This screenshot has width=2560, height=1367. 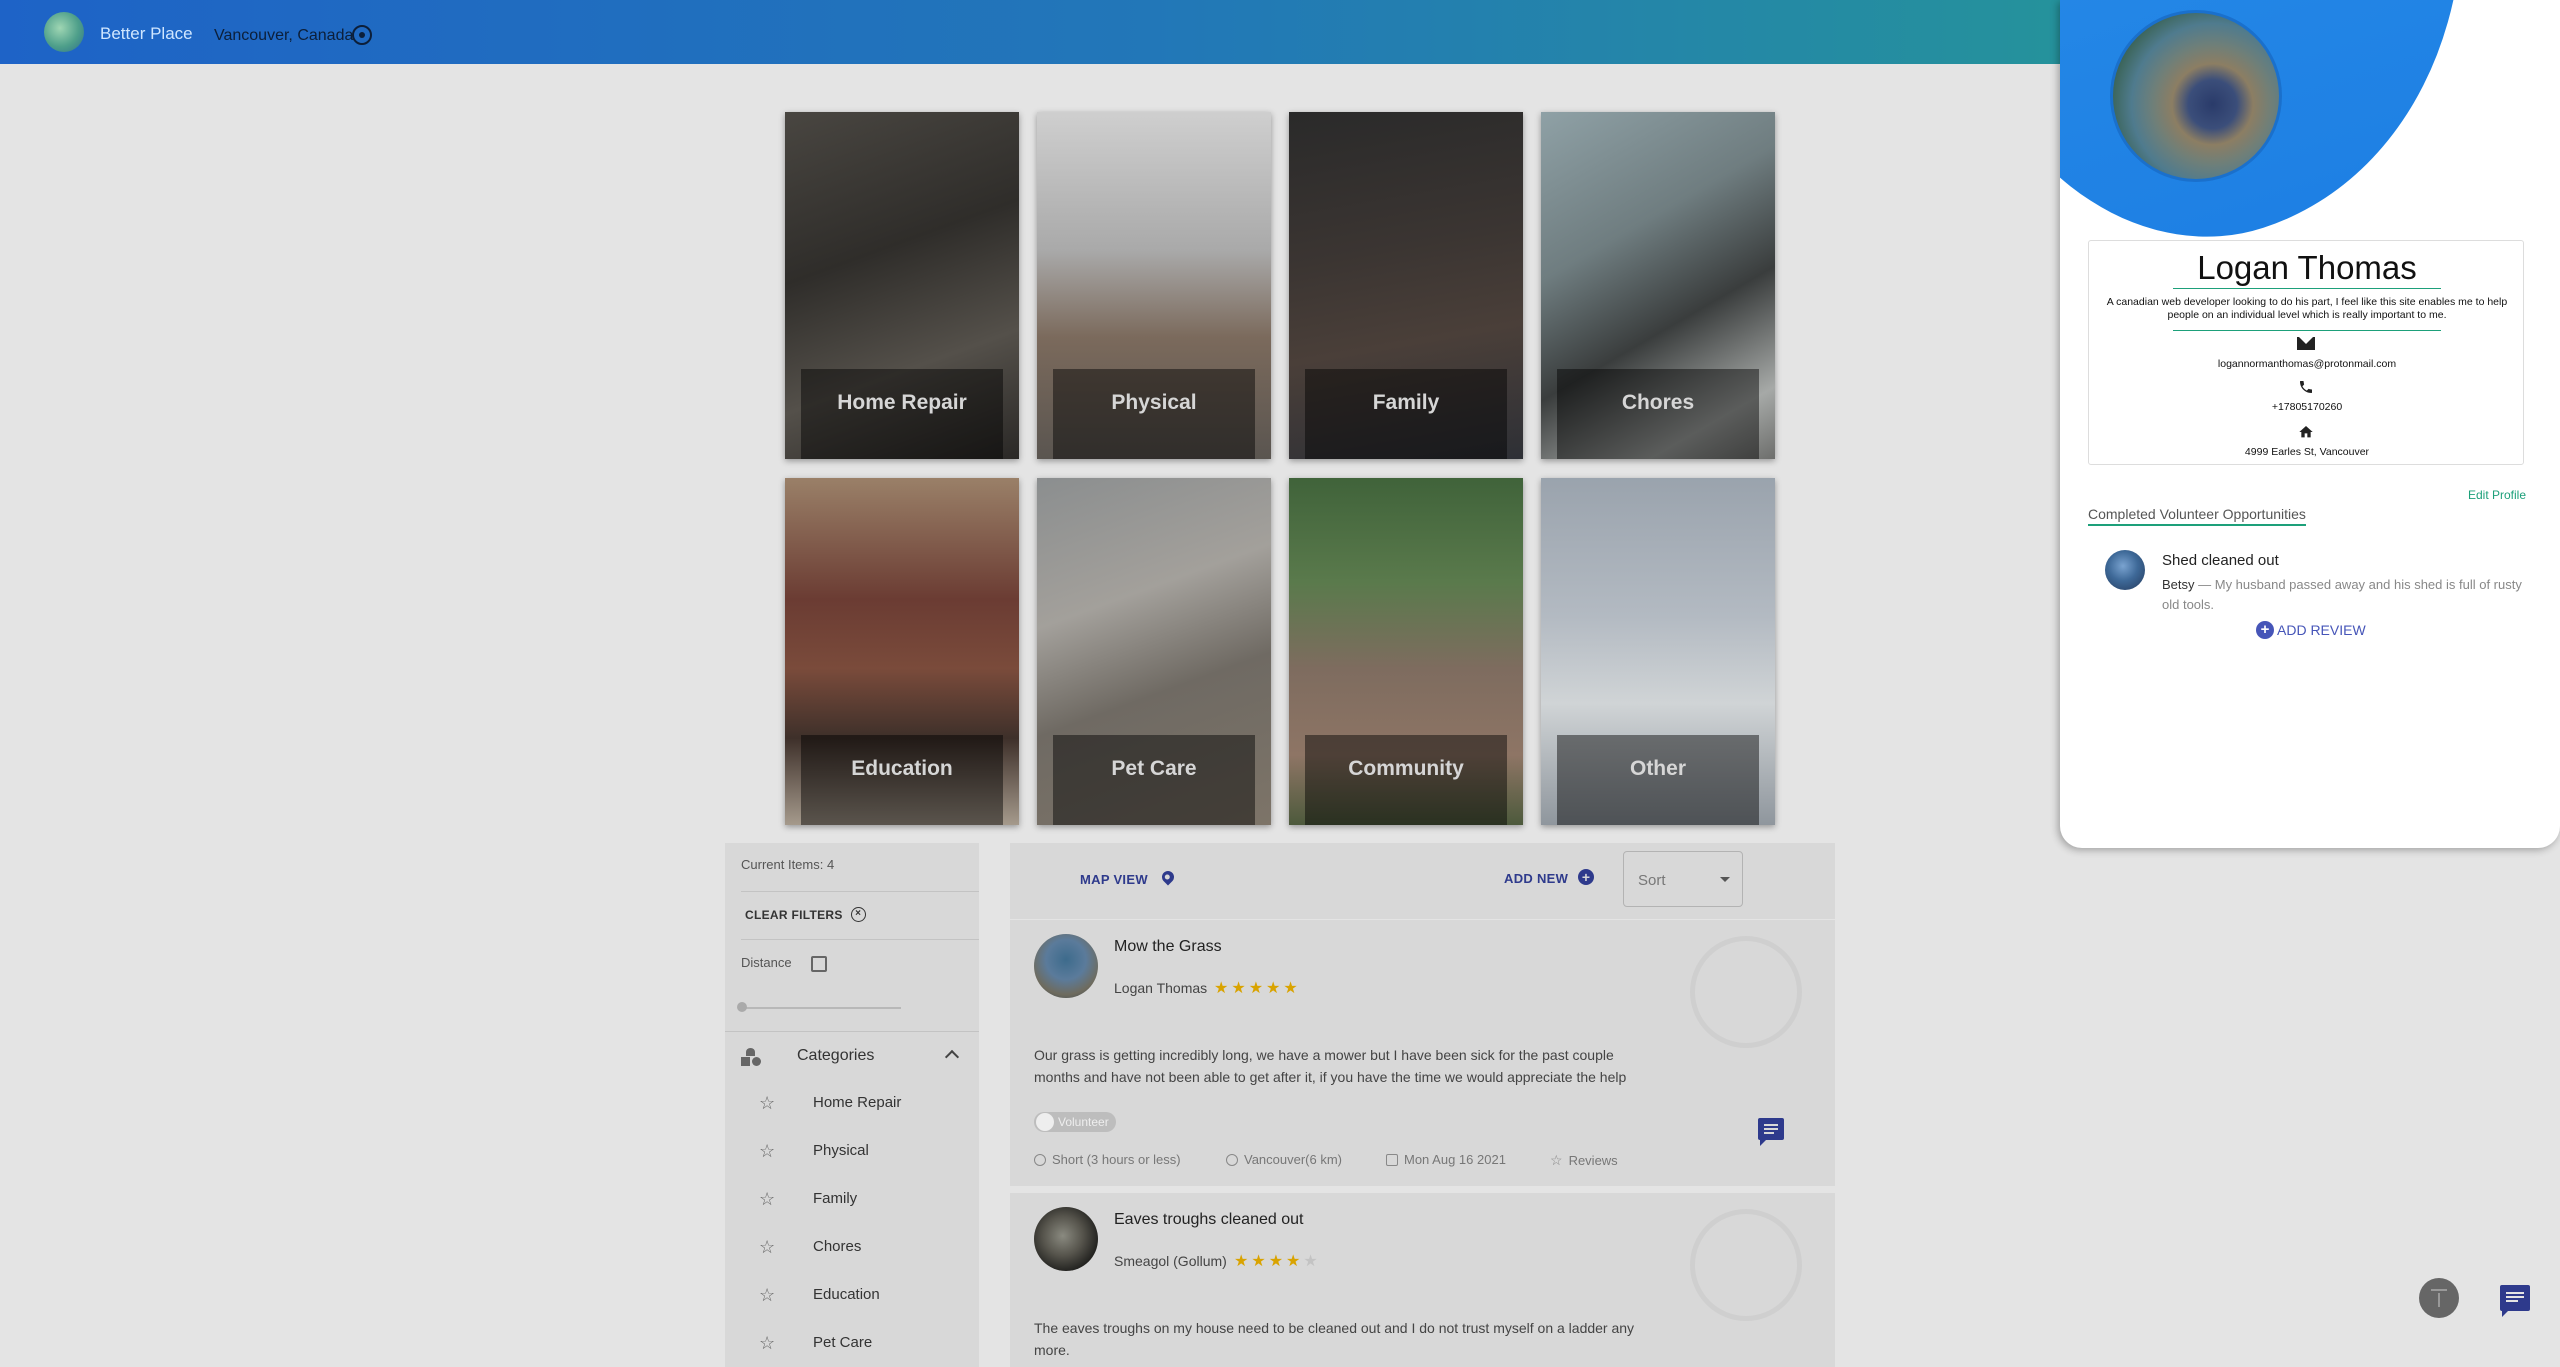 What do you see at coordinates (1293, 1159) in the screenshot?
I see `distance-text: Vancouver(6 km)` at bounding box center [1293, 1159].